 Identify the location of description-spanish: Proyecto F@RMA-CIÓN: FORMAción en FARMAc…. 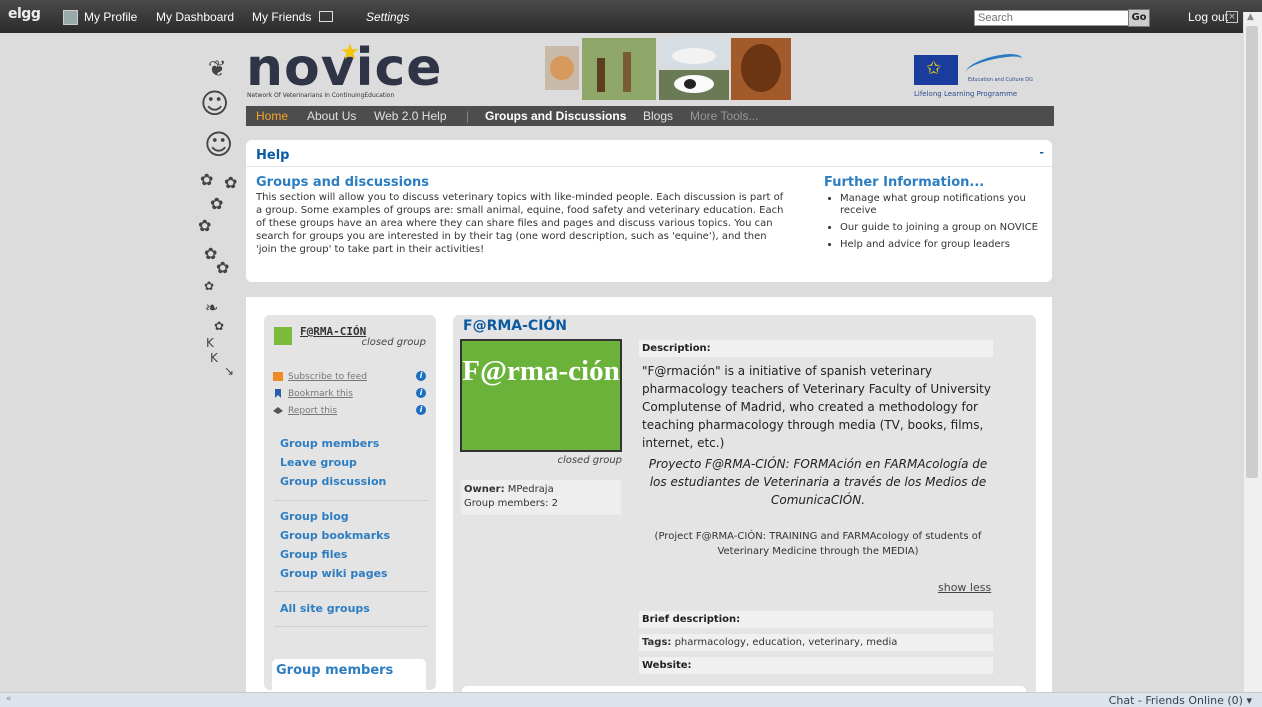
(818, 482).